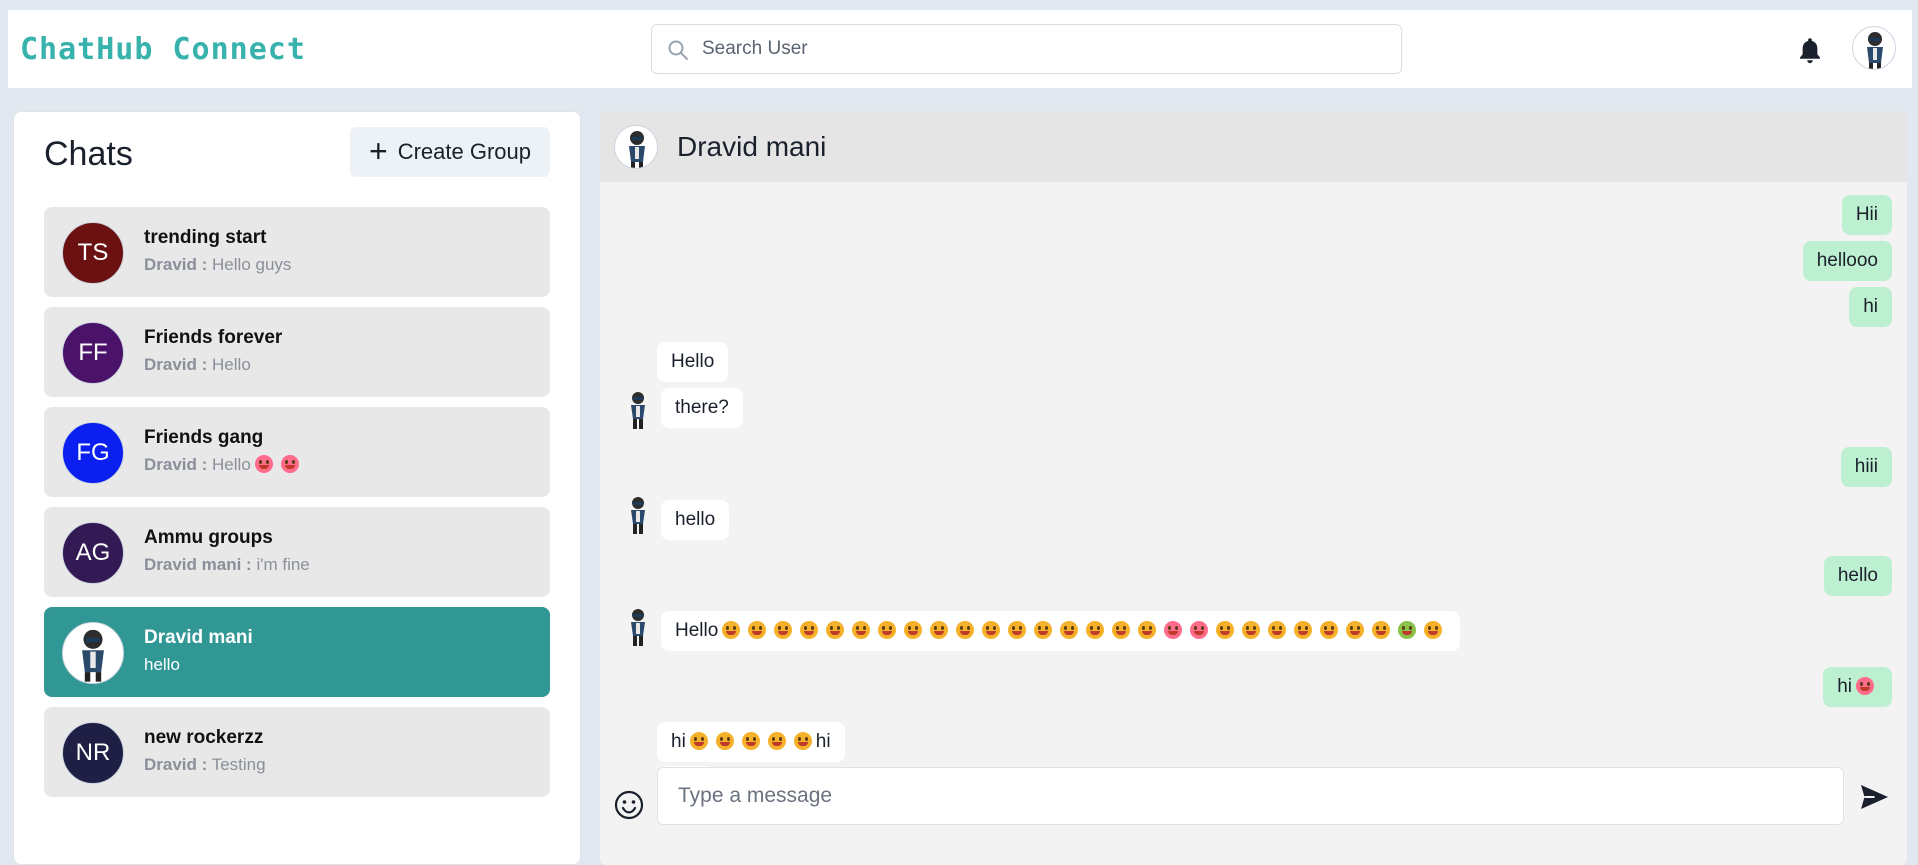 The image size is (1918, 865). Describe the element at coordinates (702, 408) in the screenshot. I see `message-incoming: there?` at that location.